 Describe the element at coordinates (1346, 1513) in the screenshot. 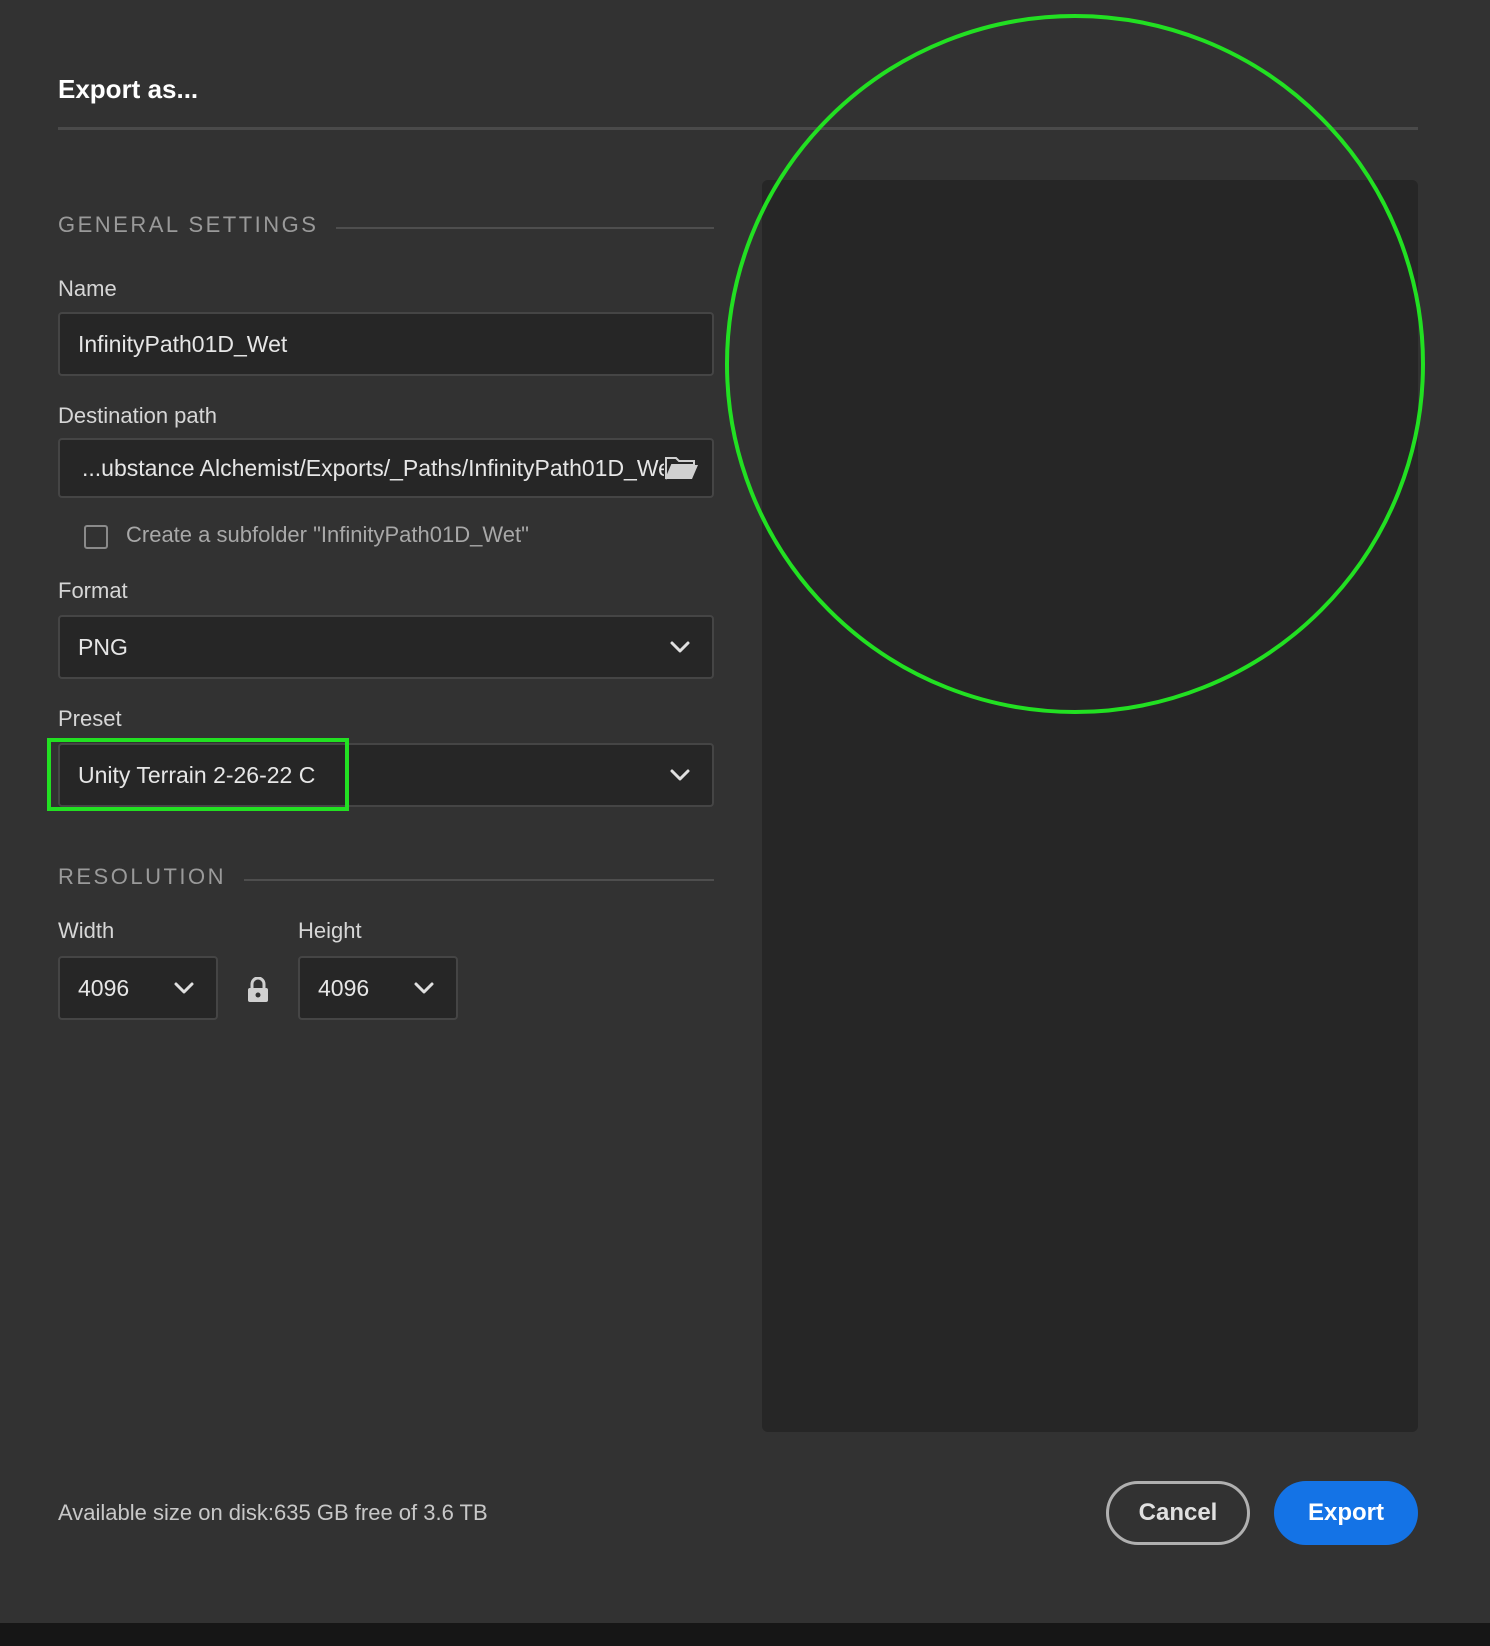

I see `export-button: Export` at that location.